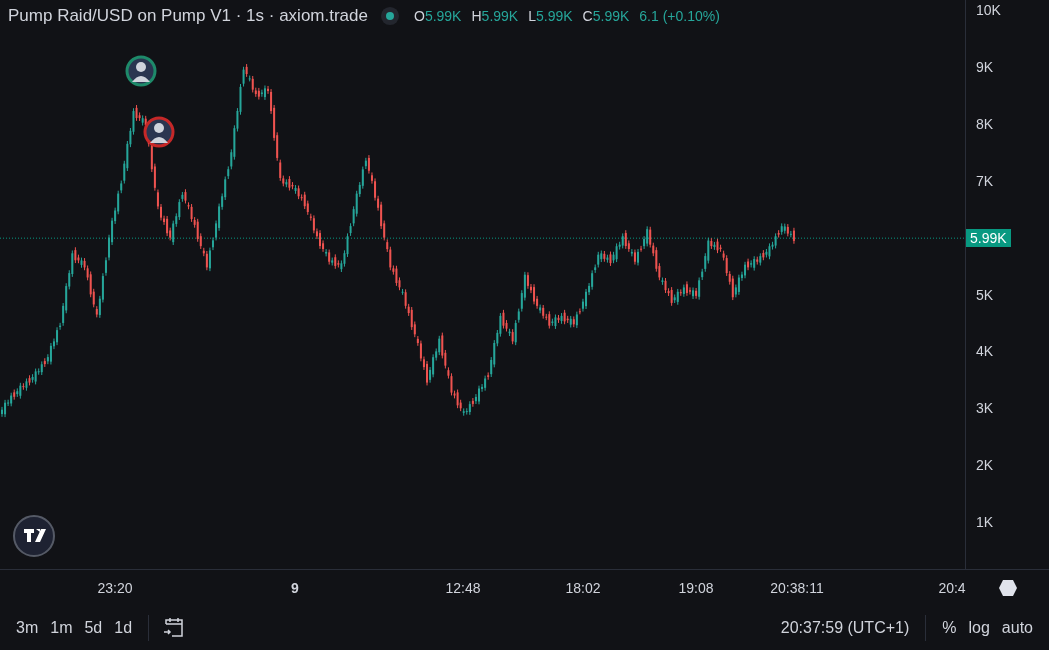 This screenshot has height=650, width=1049. What do you see at coordinates (985, 180) in the screenshot?
I see `price-tick: 7K` at bounding box center [985, 180].